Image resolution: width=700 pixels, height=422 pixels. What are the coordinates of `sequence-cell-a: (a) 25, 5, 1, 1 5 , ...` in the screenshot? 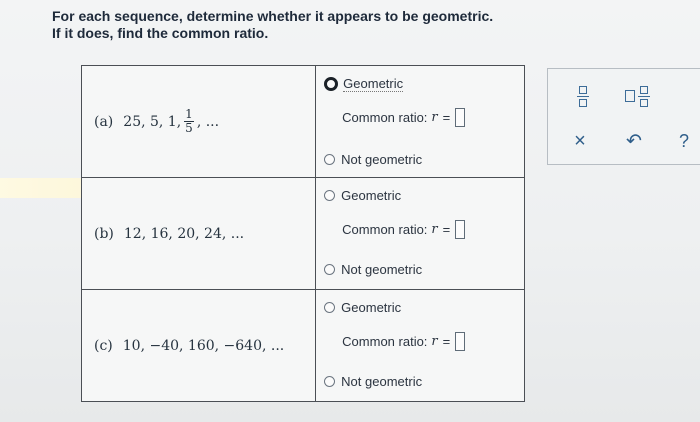 It's located at (198, 121).